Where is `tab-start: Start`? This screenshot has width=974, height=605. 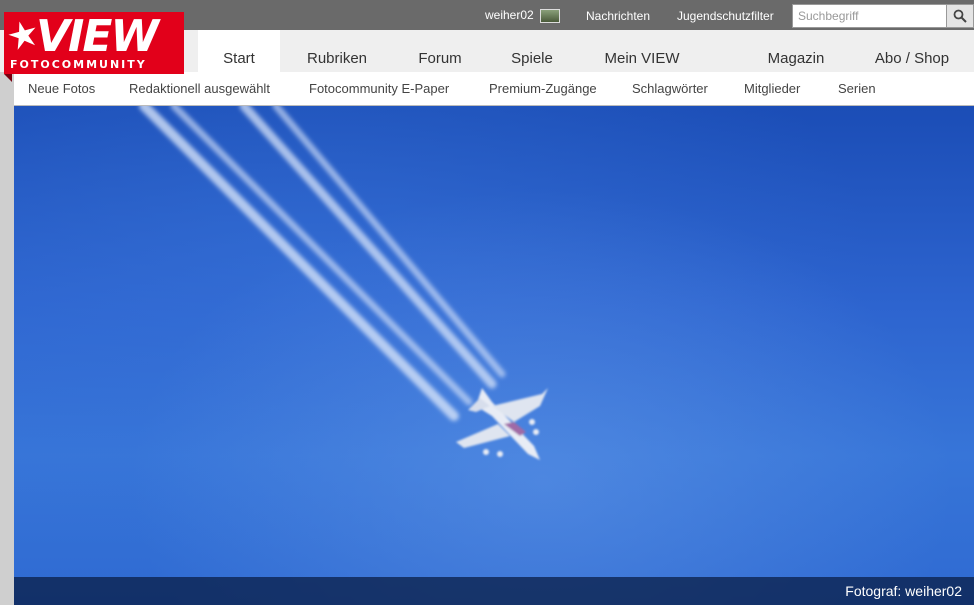
tab-start: Start is located at coordinates (239, 51).